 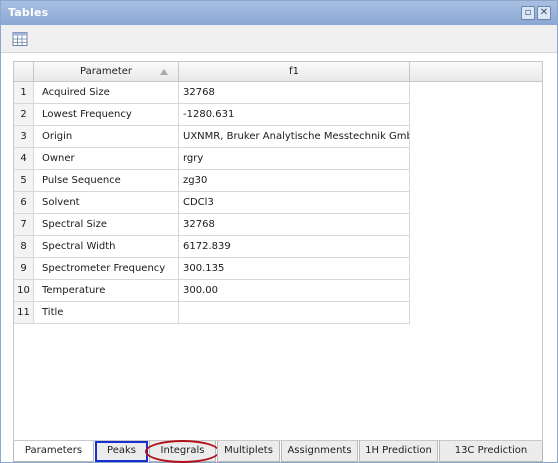 What do you see at coordinates (24, 313) in the screenshot?
I see `row-number: 11` at bounding box center [24, 313].